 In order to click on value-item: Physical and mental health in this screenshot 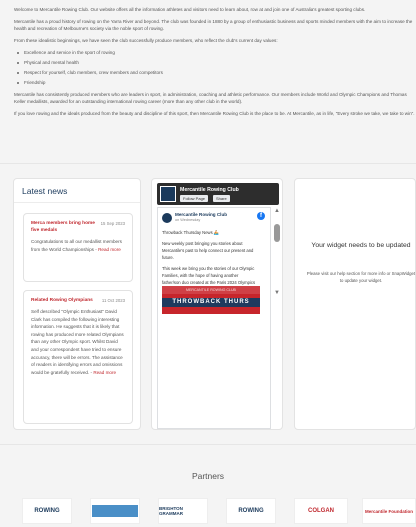, I will do `click(215, 62)`.